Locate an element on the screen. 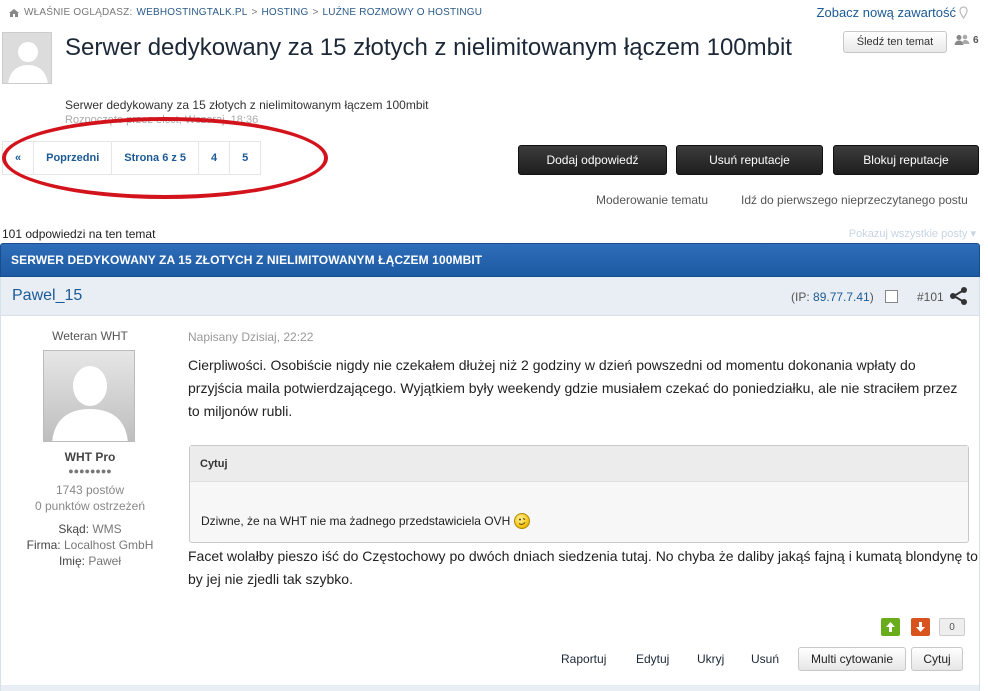 The height and width of the screenshot is (691, 988). hide-link: Ukryj is located at coordinates (710, 659).